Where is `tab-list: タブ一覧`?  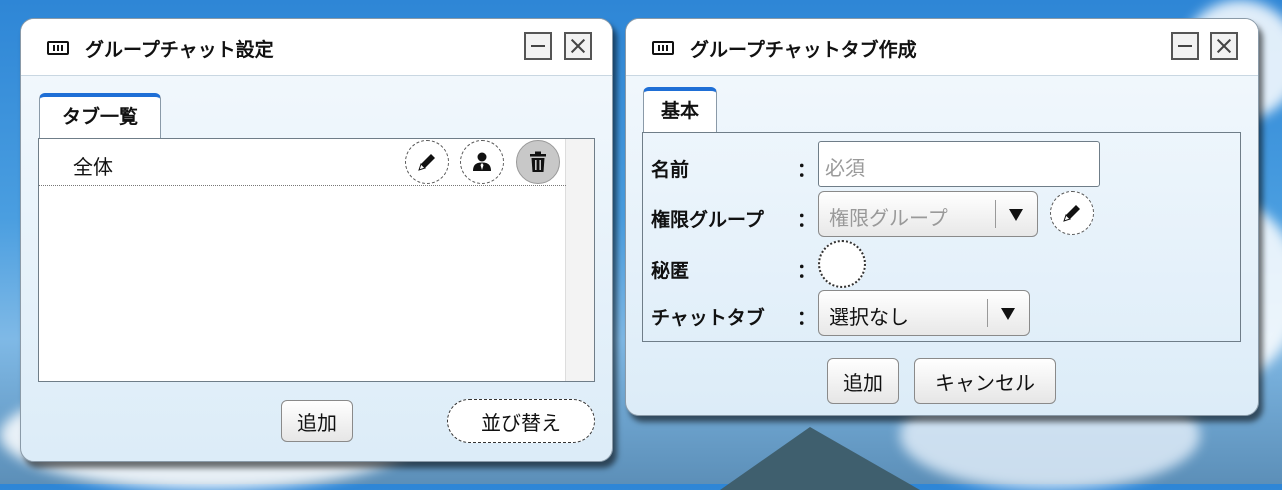
tab-list: タブ一覧 is located at coordinates (100, 116).